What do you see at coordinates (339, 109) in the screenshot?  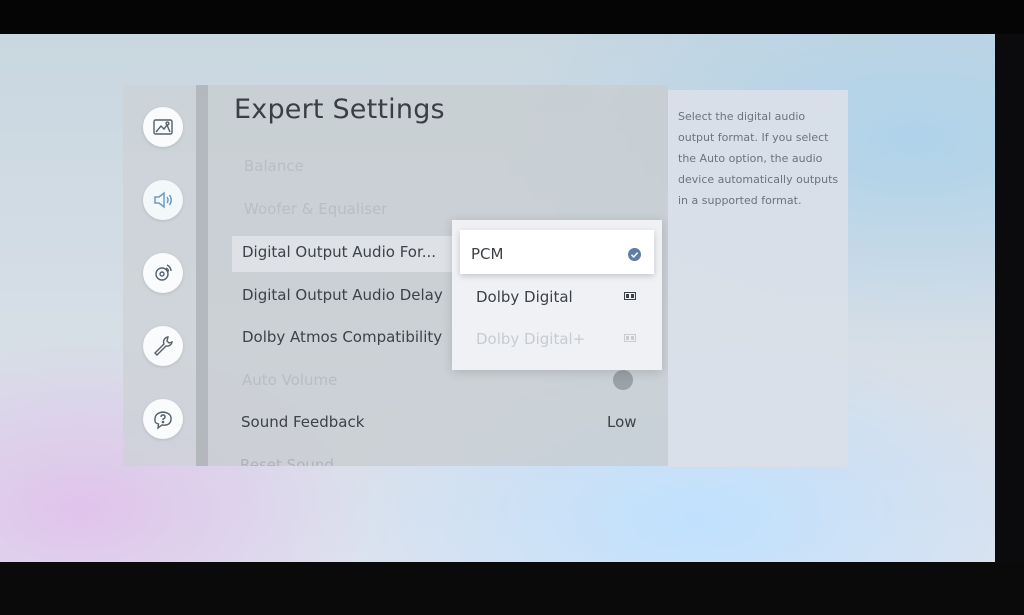 I see `page-title: Expert Settings` at bounding box center [339, 109].